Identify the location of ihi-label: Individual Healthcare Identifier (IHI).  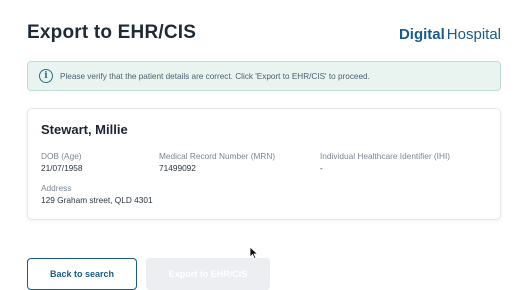
(385, 156).